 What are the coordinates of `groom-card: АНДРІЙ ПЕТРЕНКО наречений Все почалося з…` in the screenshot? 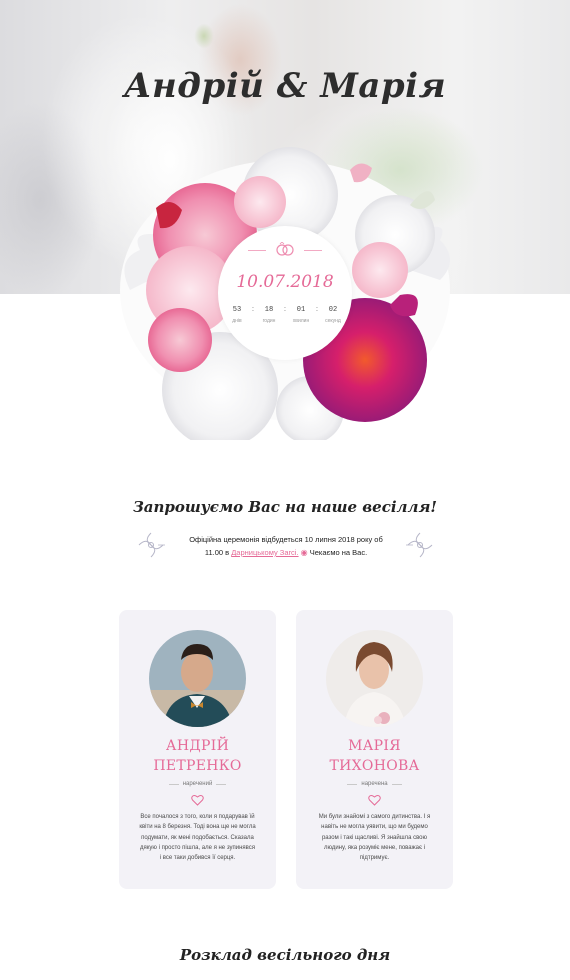 It's located at (197, 749).